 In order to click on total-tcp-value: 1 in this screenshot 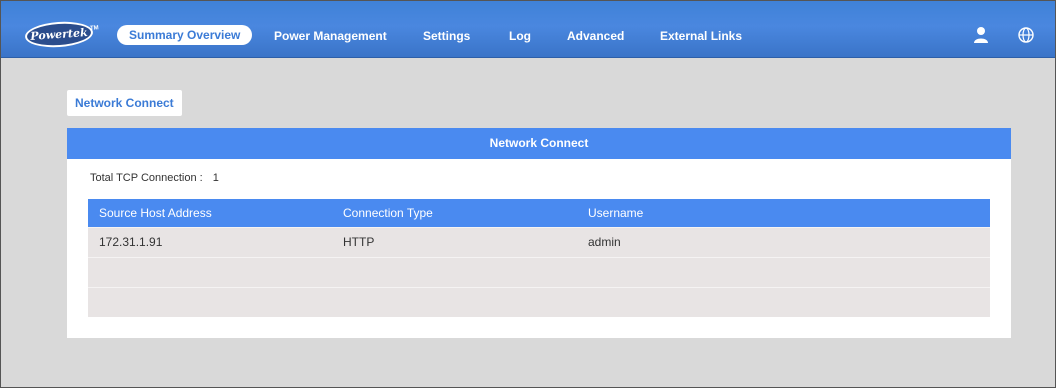, I will do `click(215, 178)`.